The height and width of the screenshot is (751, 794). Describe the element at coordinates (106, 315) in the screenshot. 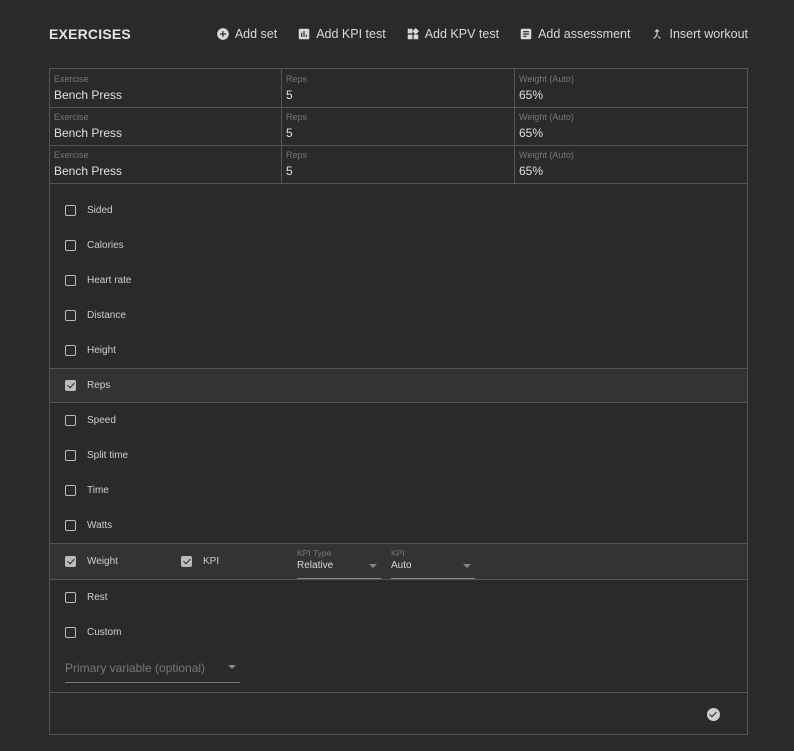

I see `distance-label: Distance` at that location.